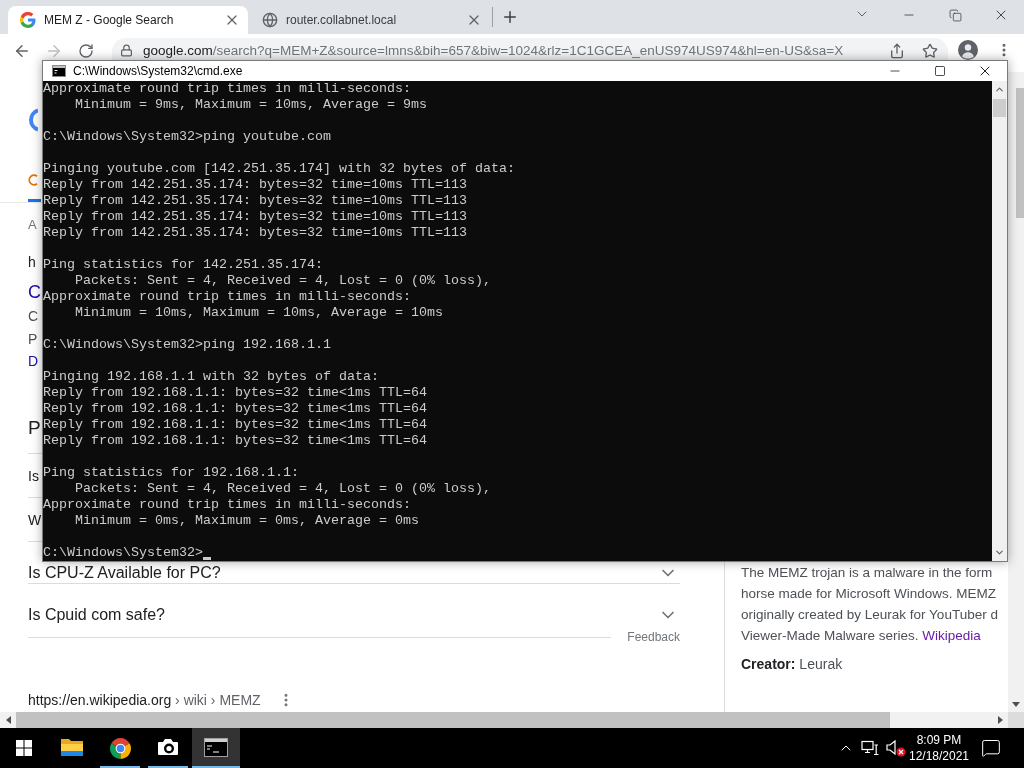 The image size is (1024, 768). Describe the element at coordinates (1016, 720) in the screenshot. I see `scrollbar-corner` at that location.